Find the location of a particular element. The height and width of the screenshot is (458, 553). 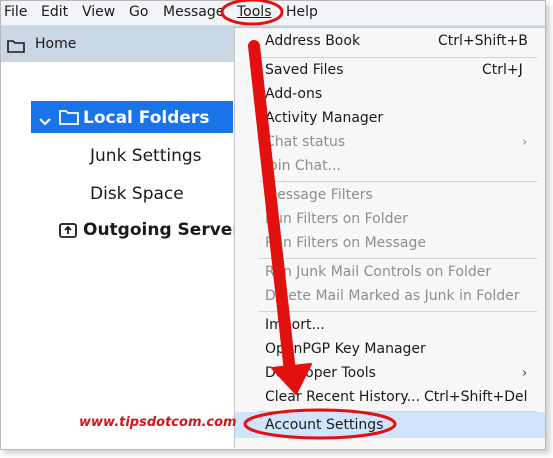

menu-tools: Tools is located at coordinates (254, 12).